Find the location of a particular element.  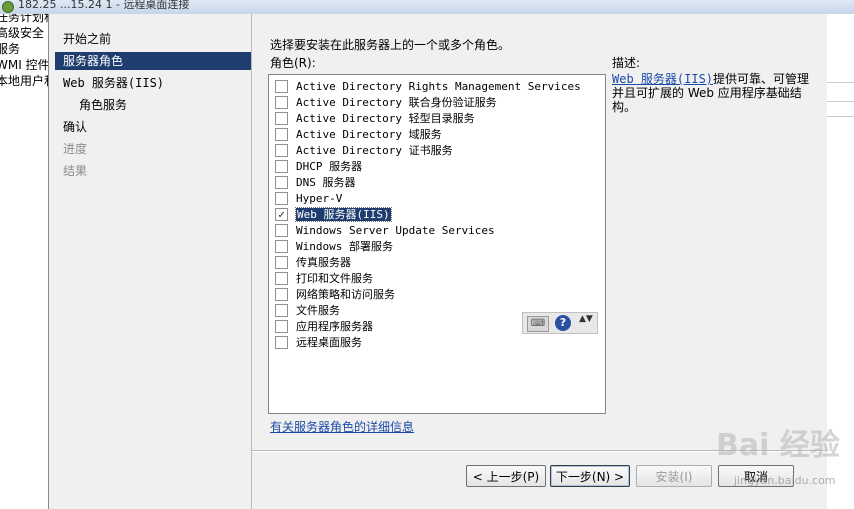

nav-item-progress: 进度 is located at coordinates (75, 149).